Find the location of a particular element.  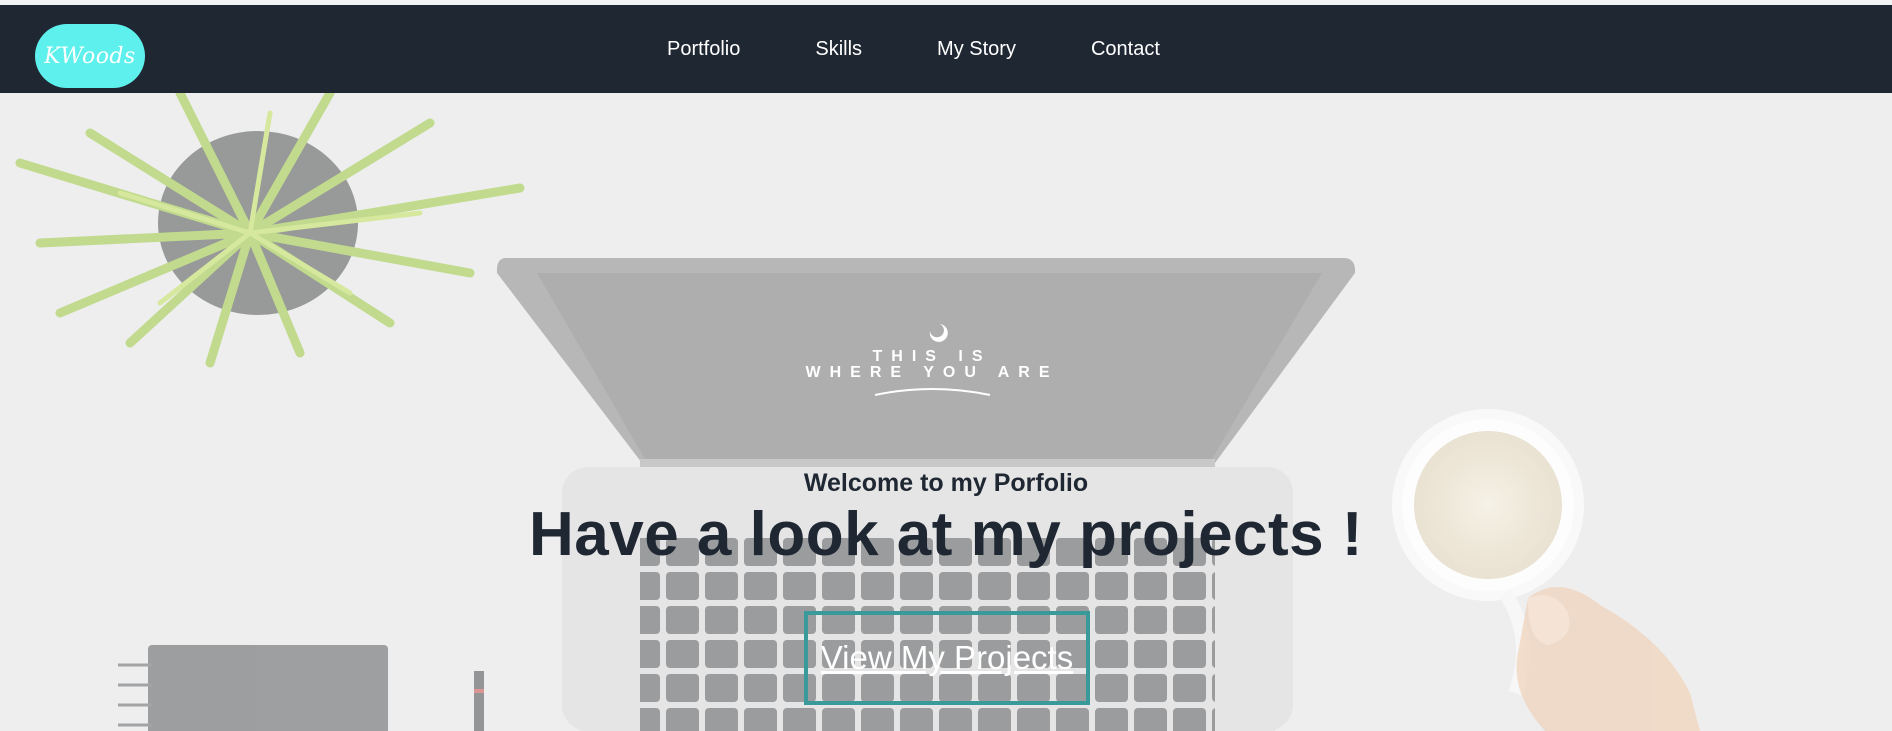

nav-links: Portfolio Skills My Story Contact is located at coordinates (913, 49).